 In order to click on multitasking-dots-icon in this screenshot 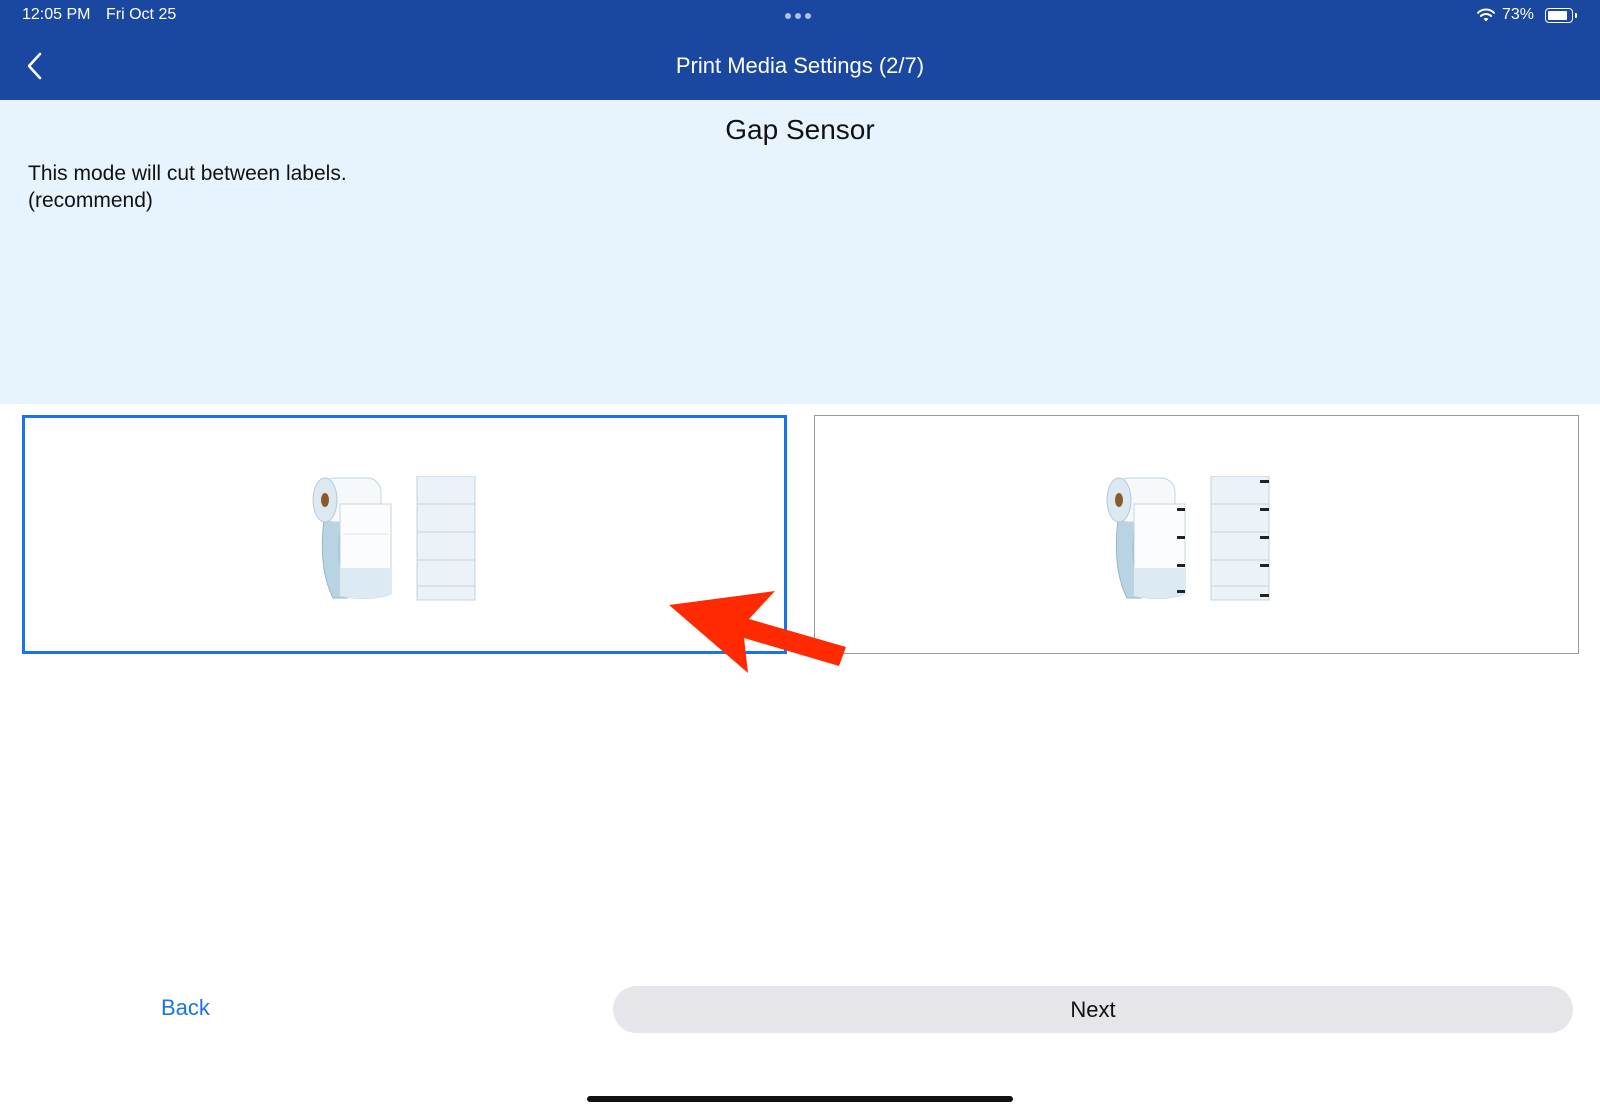, I will do `click(798, 16)`.